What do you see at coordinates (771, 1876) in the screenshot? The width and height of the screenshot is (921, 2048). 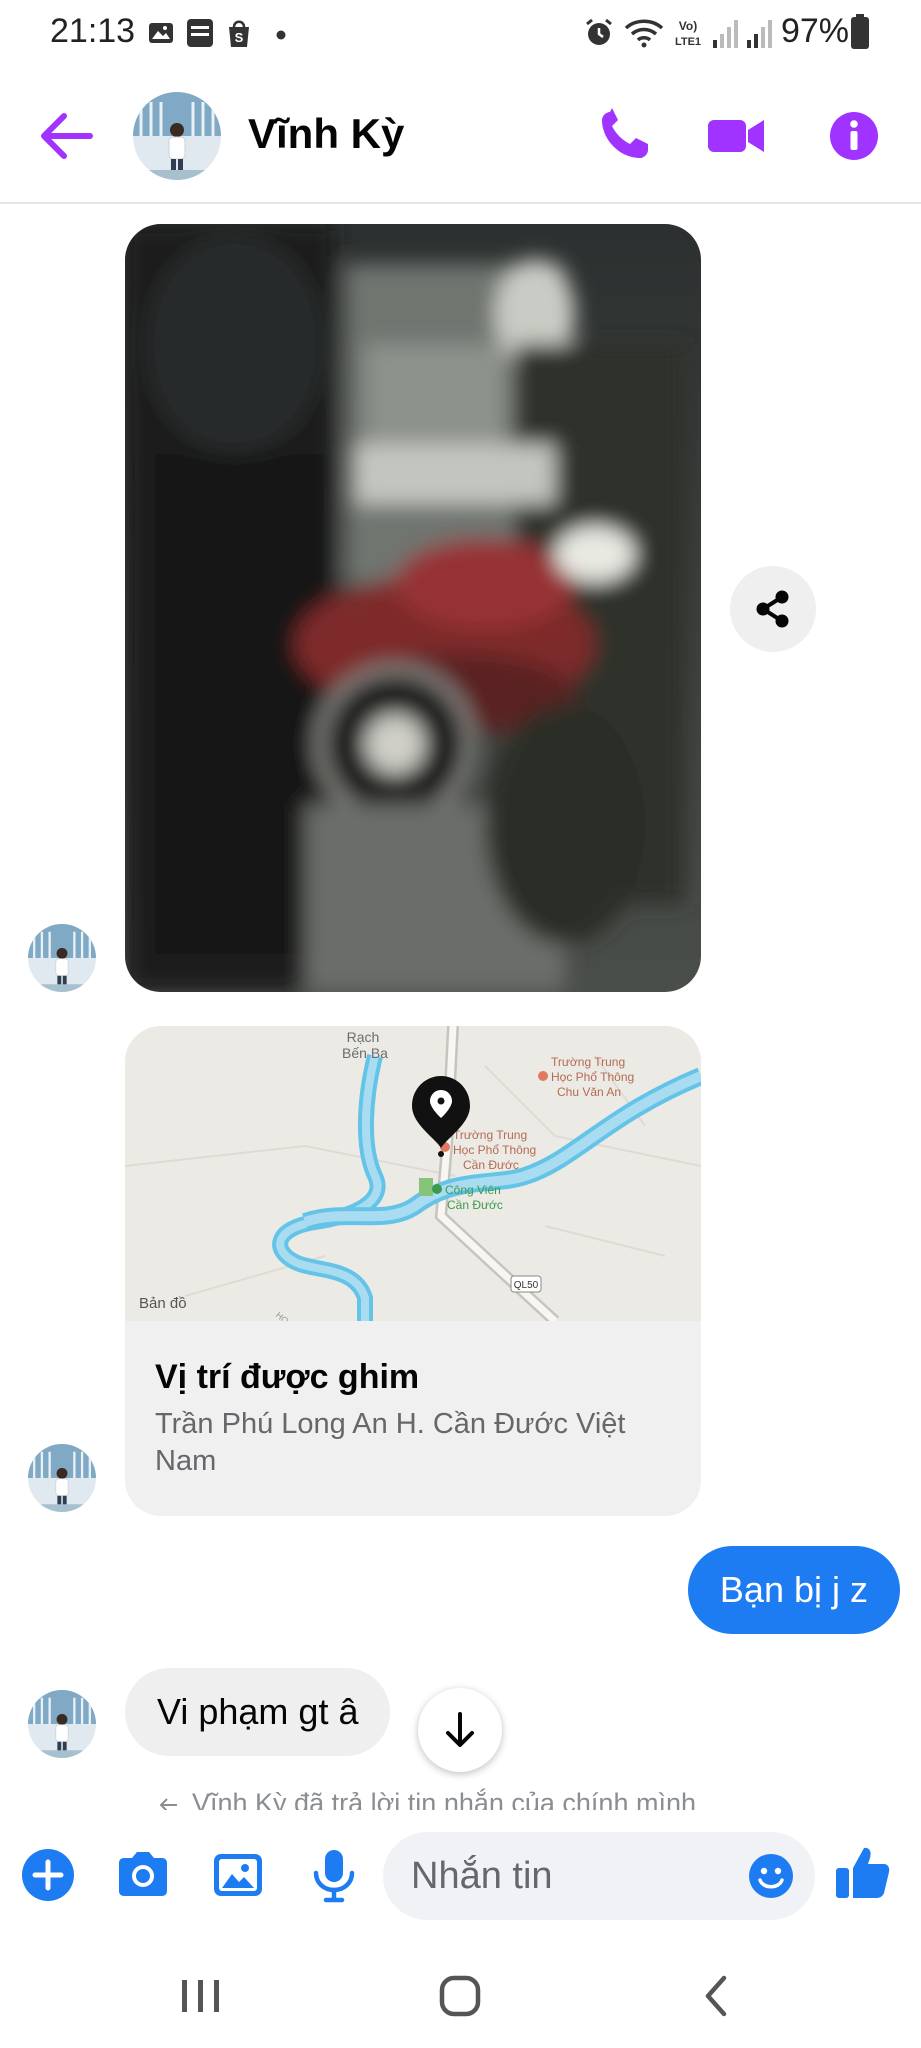 I see `emoji-icon` at bounding box center [771, 1876].